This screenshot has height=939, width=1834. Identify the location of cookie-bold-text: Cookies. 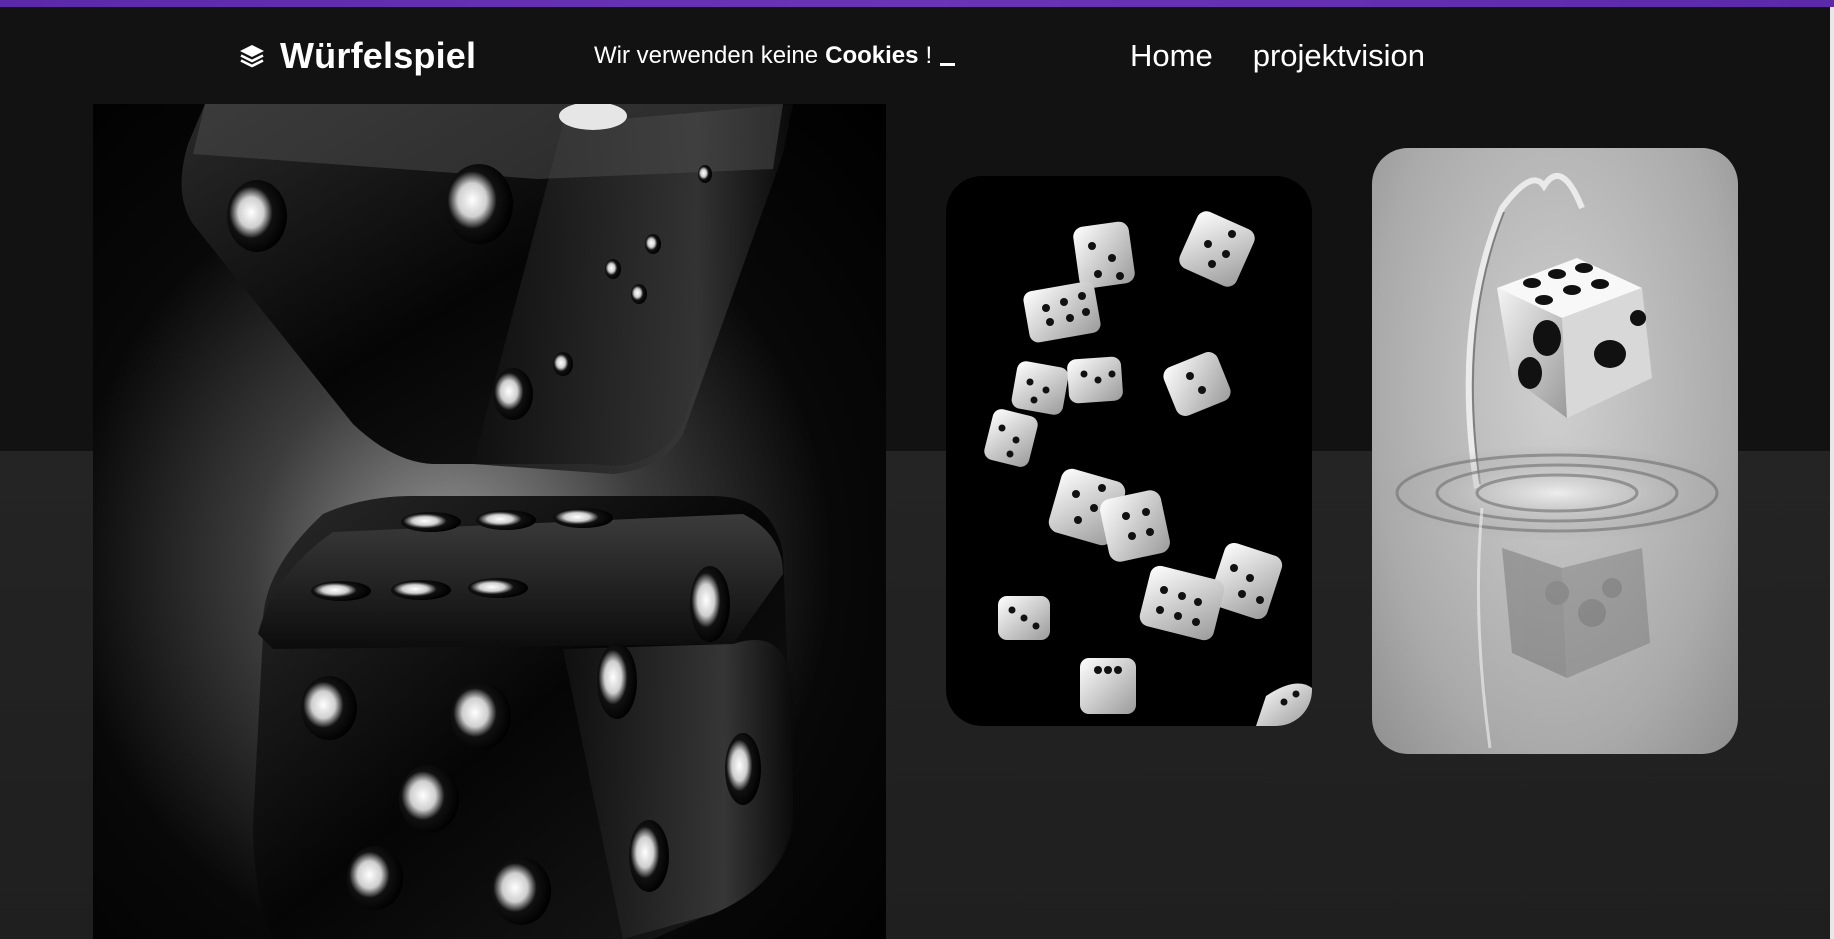
(872, 55).